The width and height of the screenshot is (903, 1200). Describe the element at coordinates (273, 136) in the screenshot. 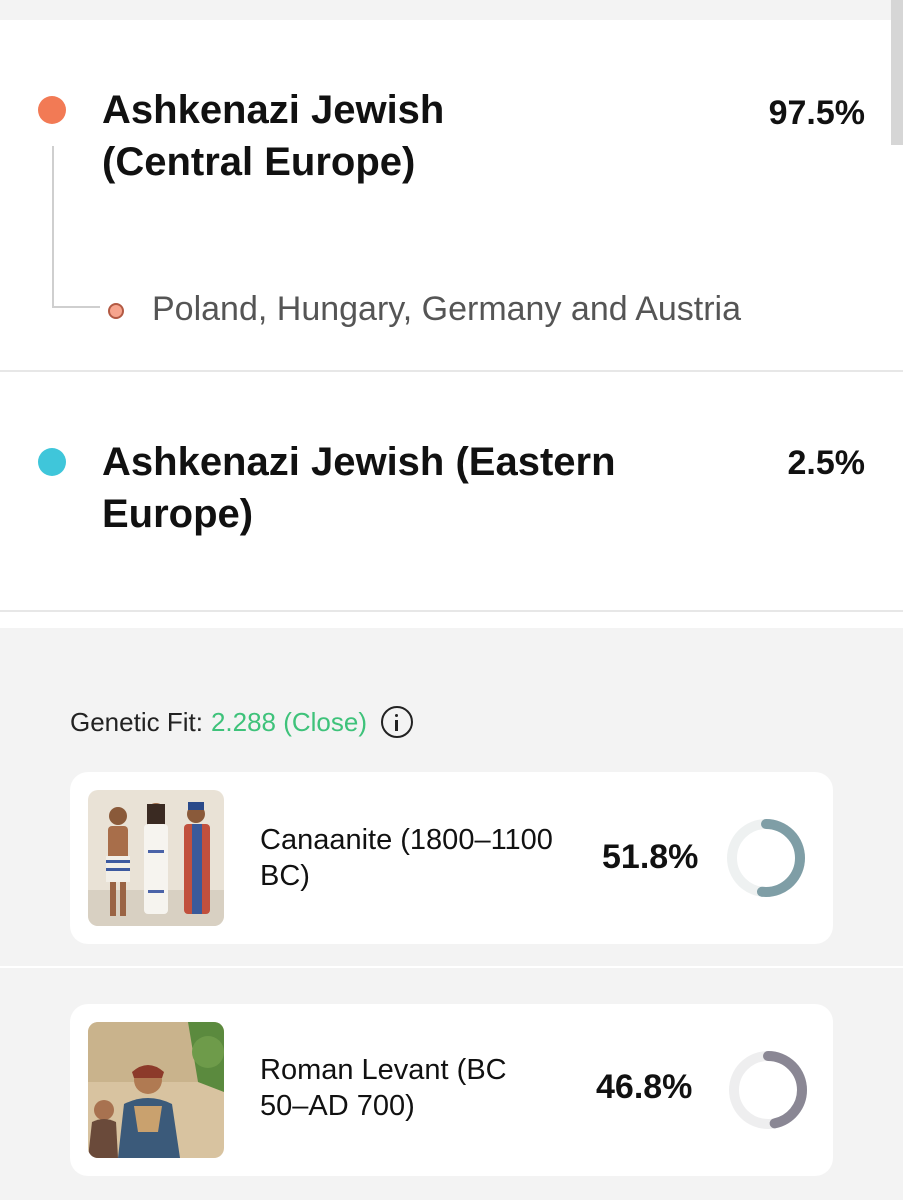

I see `region-title: Ashkenazi Jewish (Central Europe)` at that location.